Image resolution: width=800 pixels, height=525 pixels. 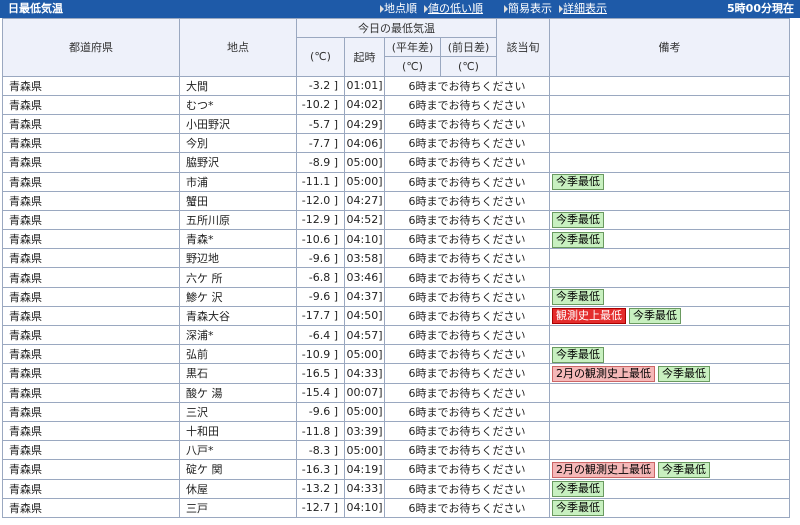 What do you see at coordinates (238, 488) in the screenshot?
I see `cell-location: 休屋` at bounding box center [238, 488].